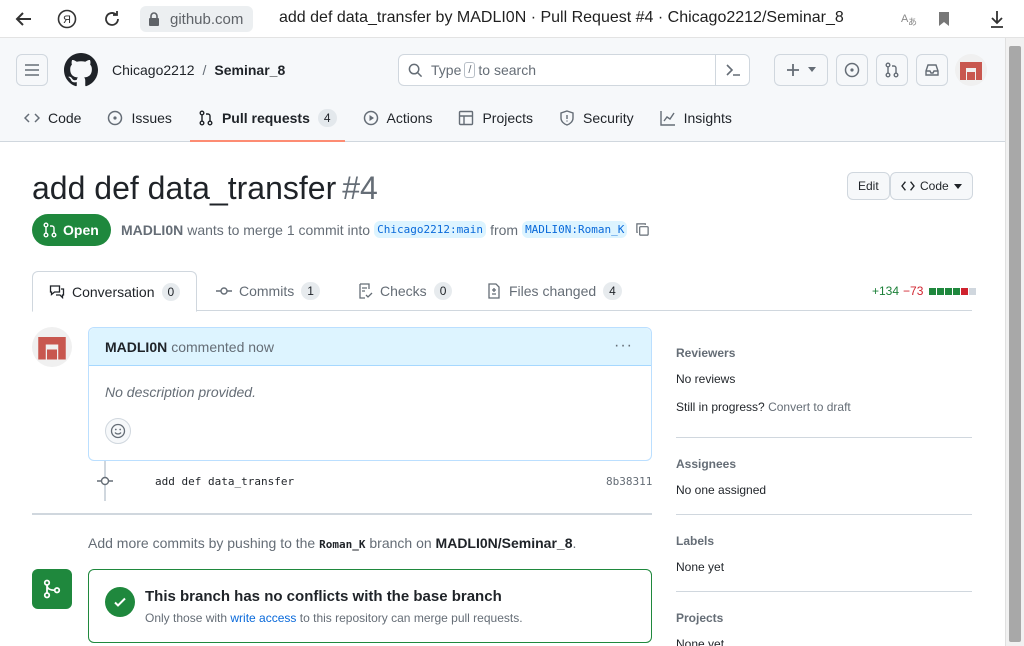 The height and width of the screenshot is (646, 1024). What do you see at coordinates (263, 618) in the screenshot?
I see `write-access-link: write access` at bounding box center [263, 618].